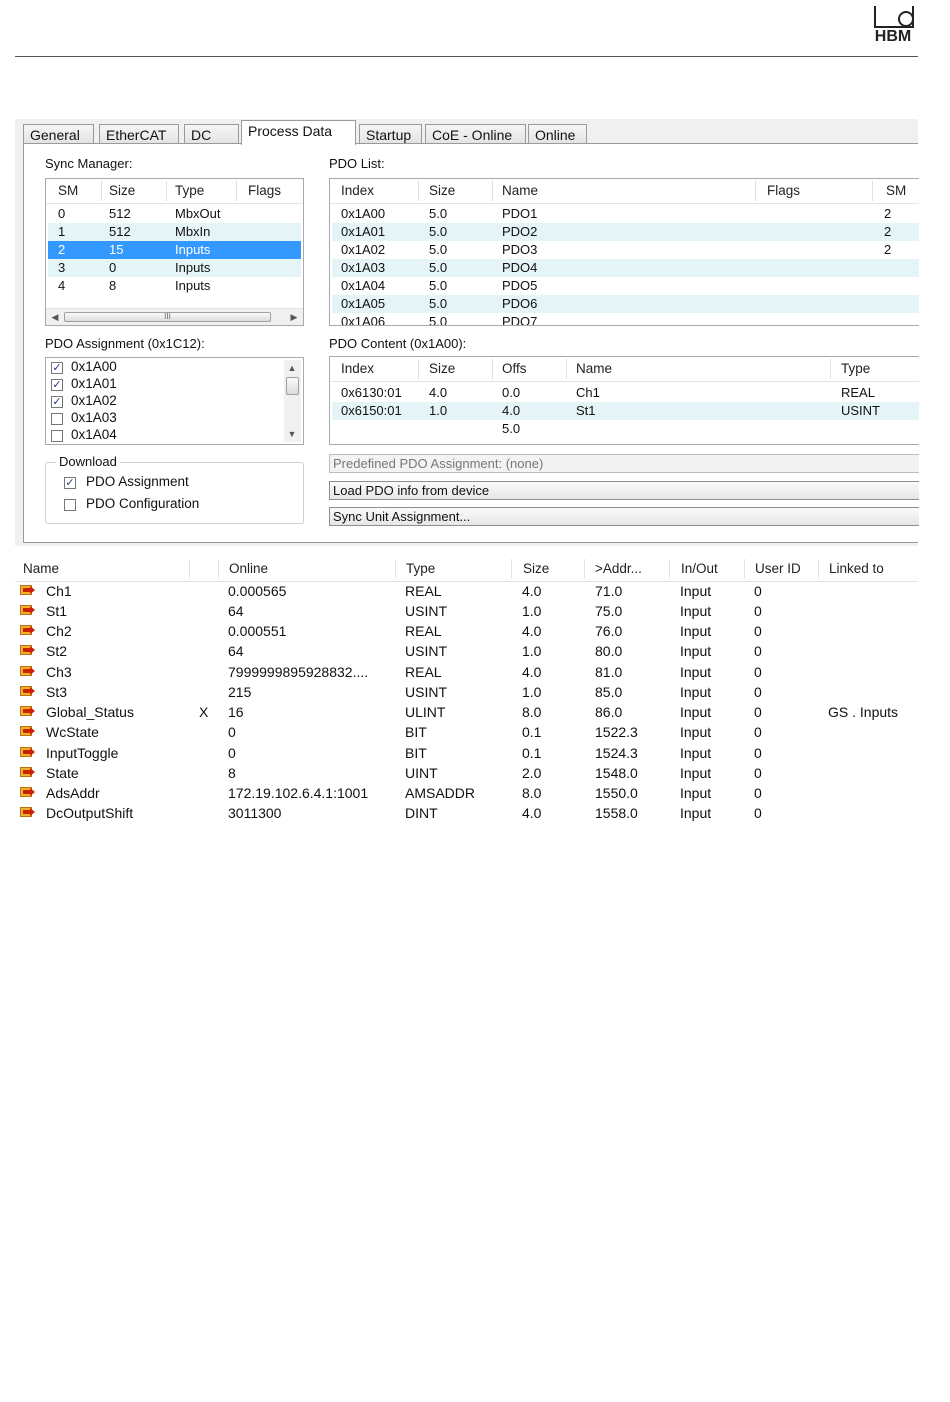  Describe the element at coordinates (426, 611) in the screenshot. I see `variable-type: USINT` at that location.